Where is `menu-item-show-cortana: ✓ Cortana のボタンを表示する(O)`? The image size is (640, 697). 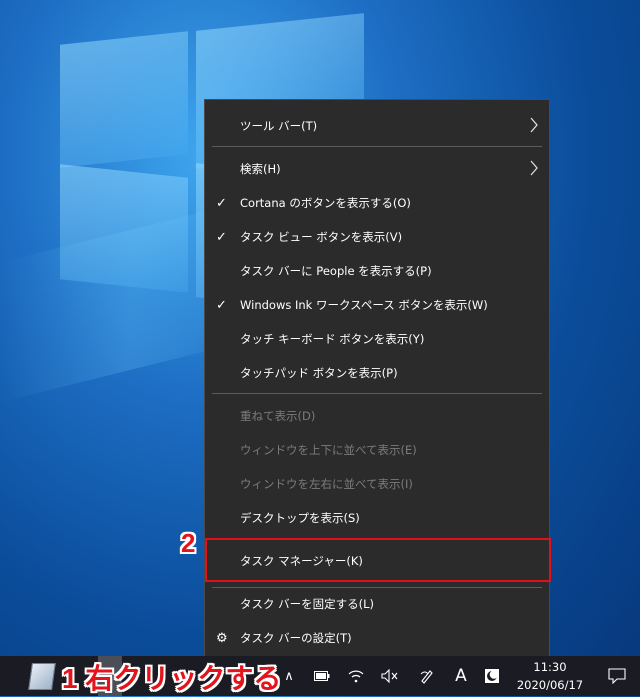
menu-item-show-cortana: ✓ Cortana のボタンを表示する(O) is located at coordinates (377, 203).